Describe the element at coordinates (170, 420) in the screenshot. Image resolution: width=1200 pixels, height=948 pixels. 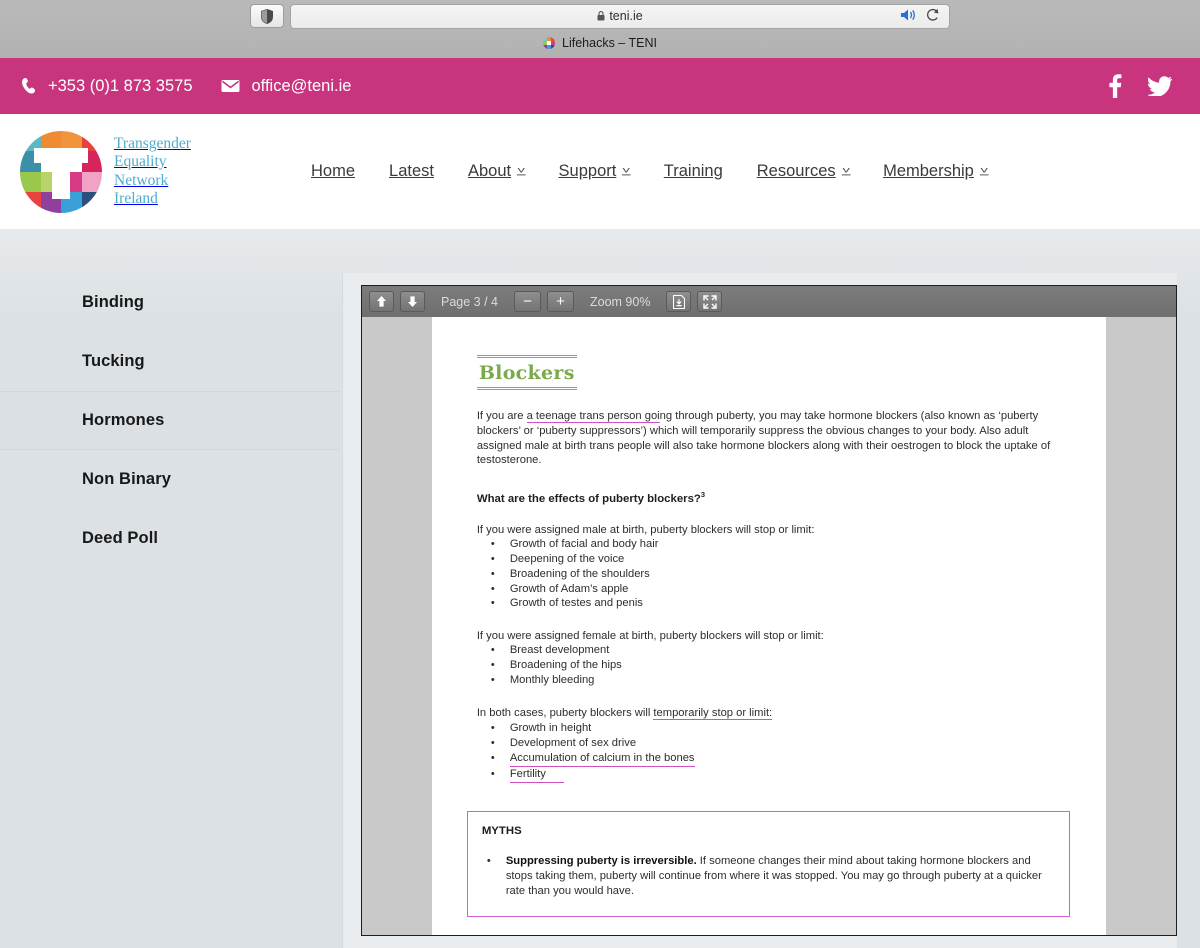
I see `sidebar-item-hormones: Hormones` at that location.